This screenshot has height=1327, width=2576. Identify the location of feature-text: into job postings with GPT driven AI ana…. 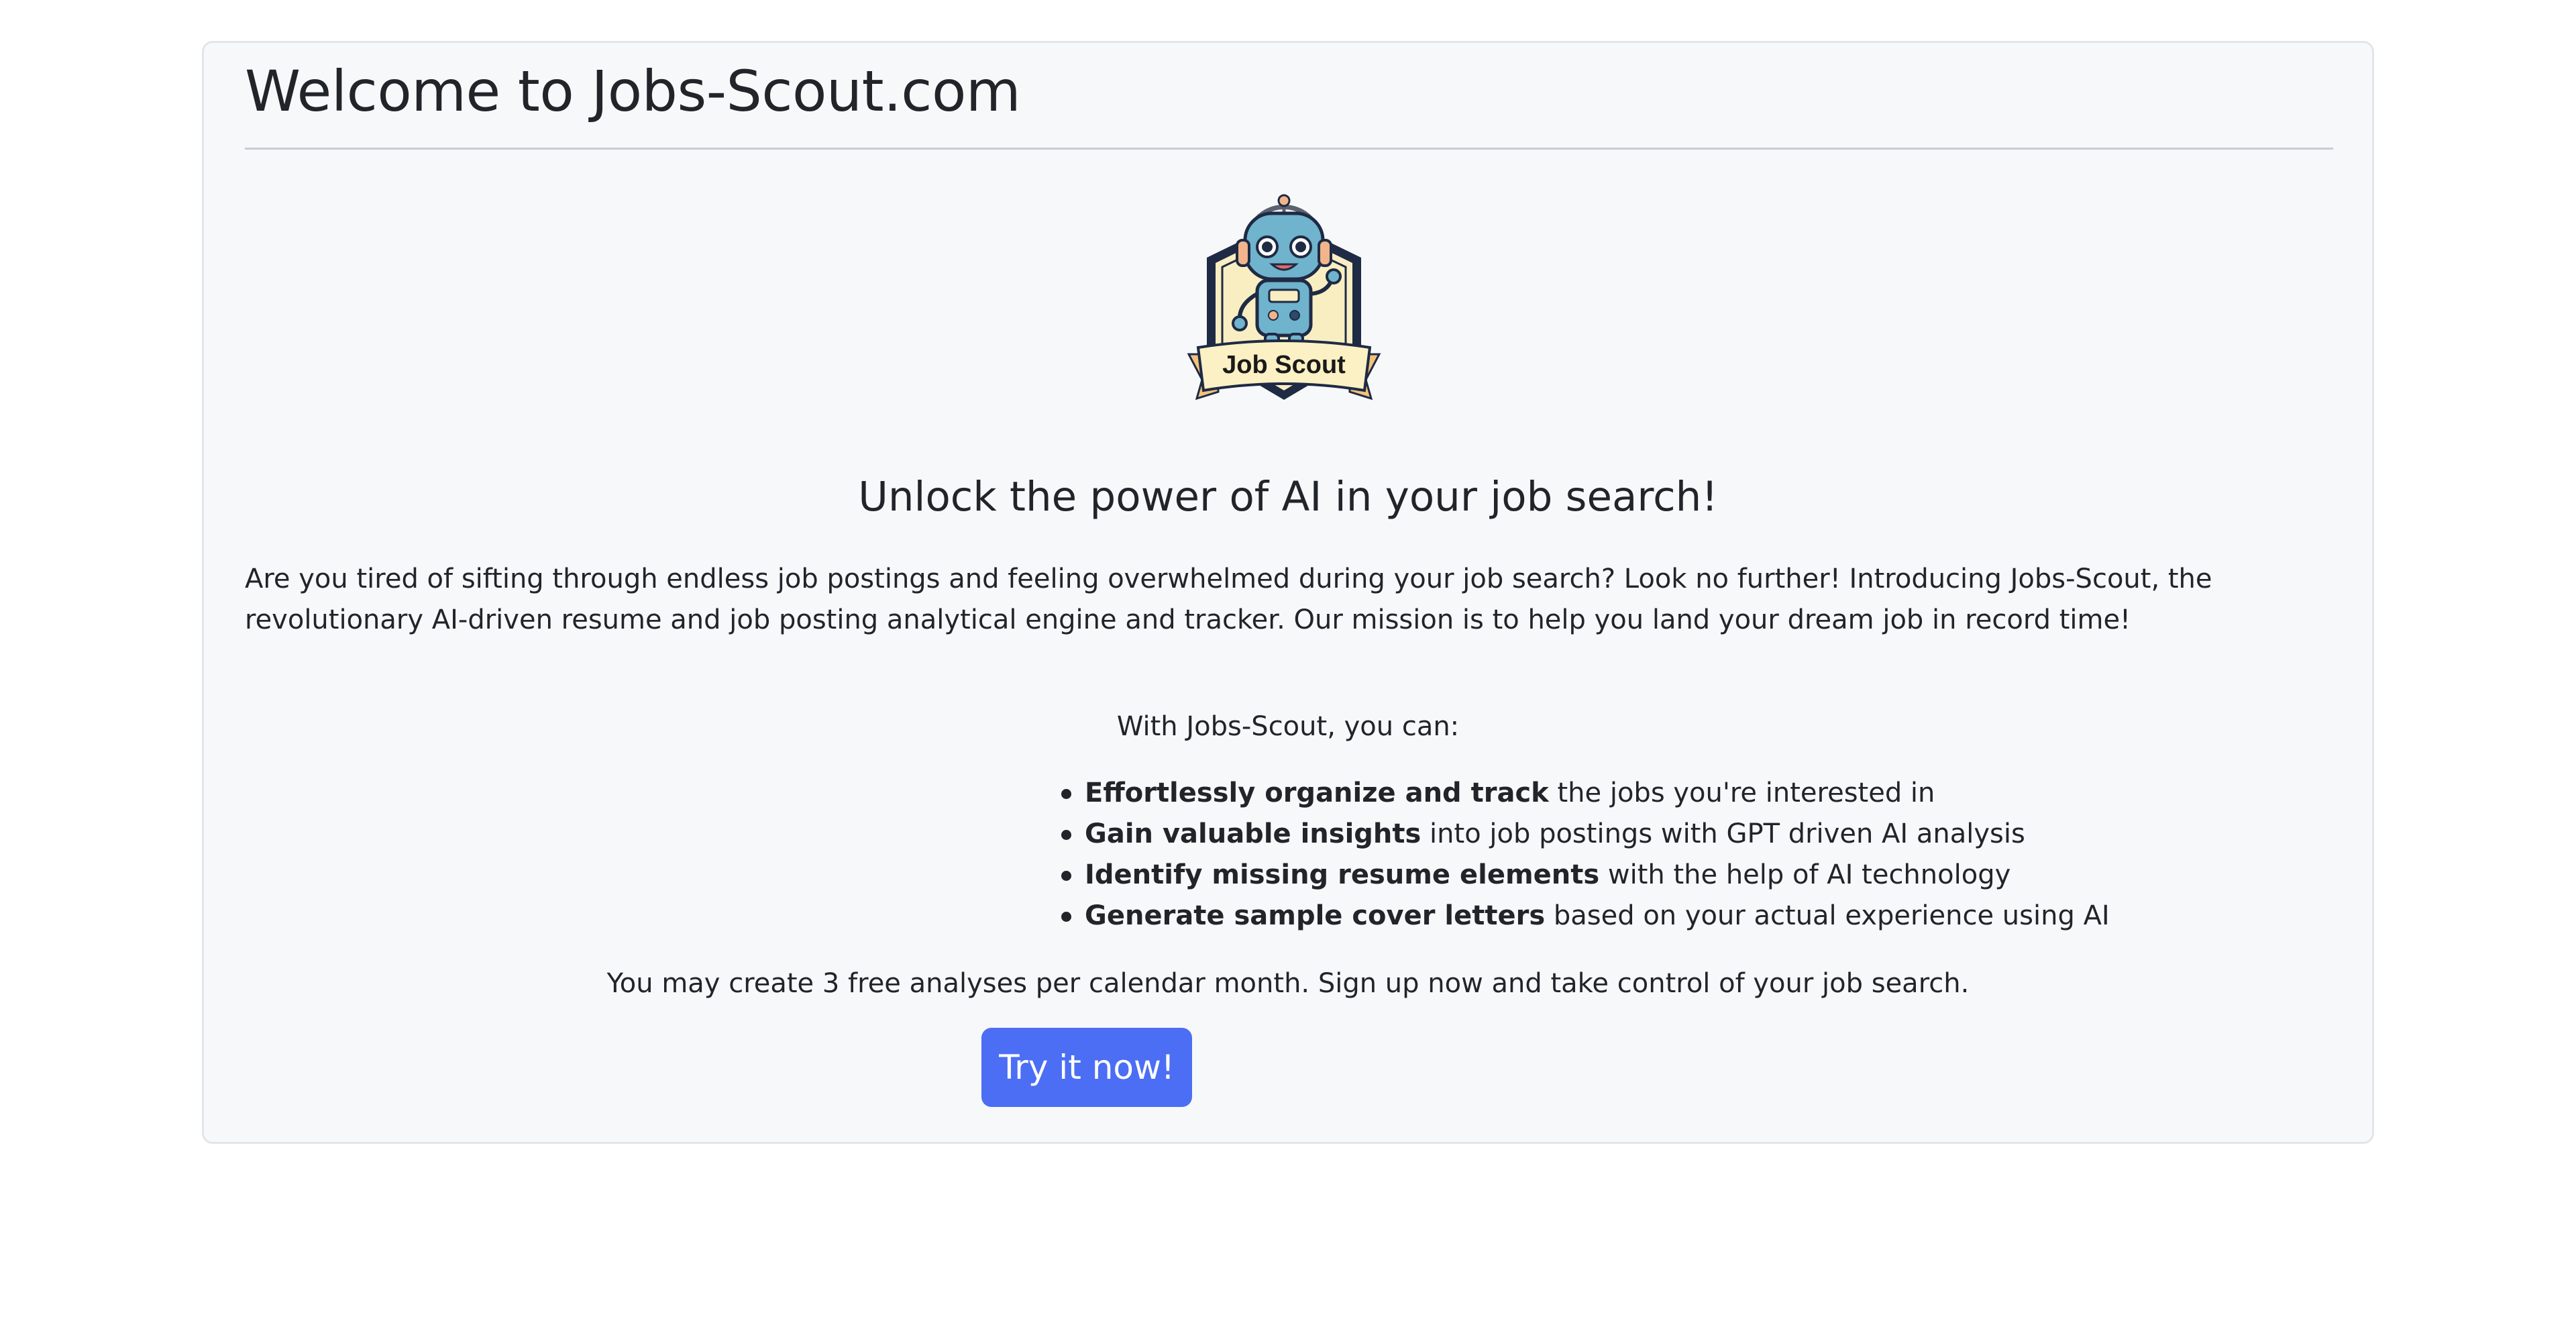
(1723, 833).